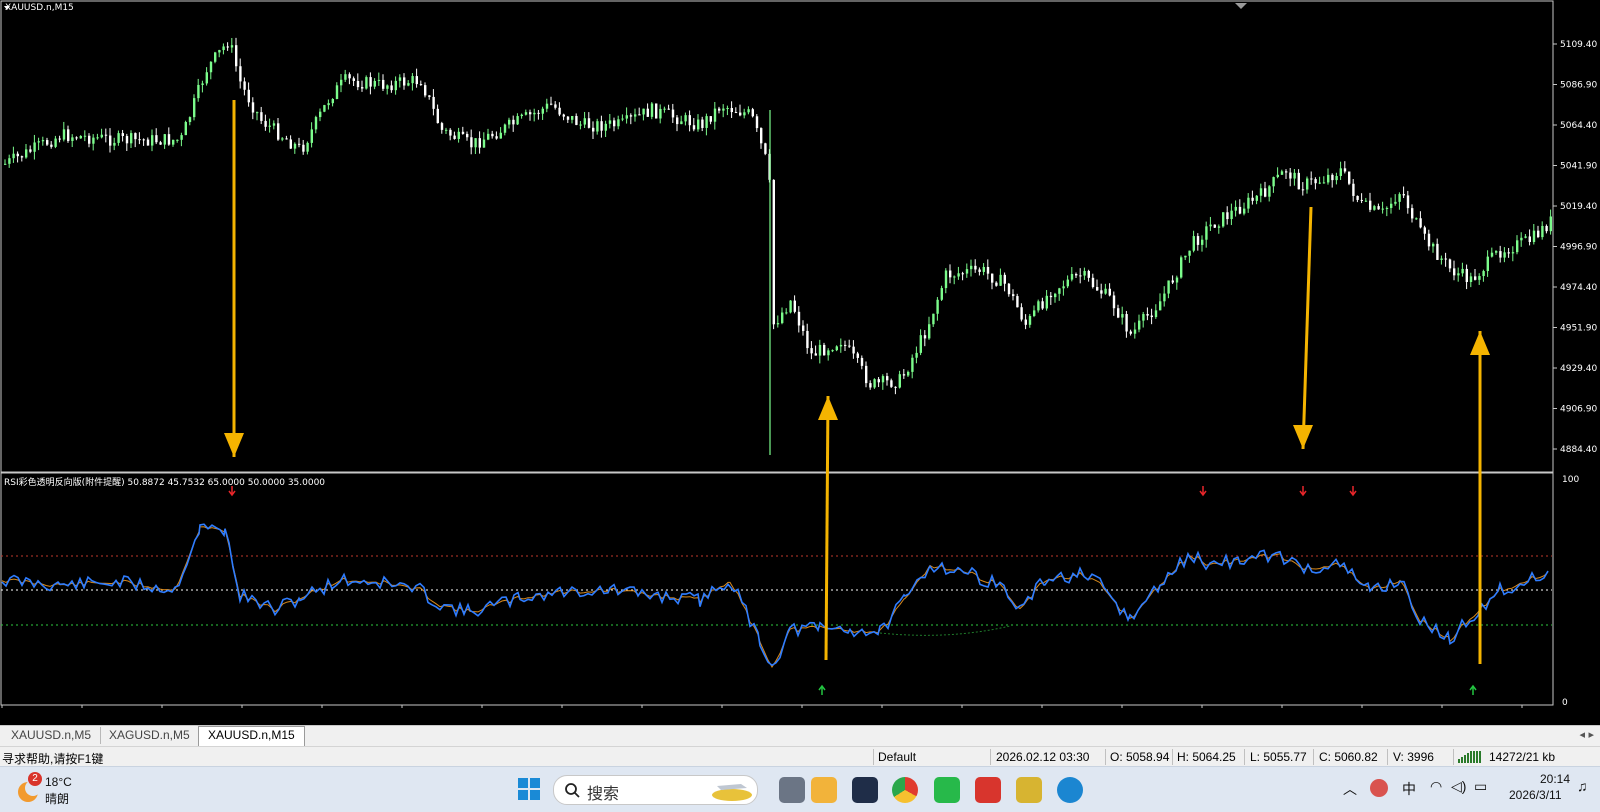 The width and height of the screenshot is (1600, 812). I want to click on indicator-scale-top: 100, so click(1570, 480).